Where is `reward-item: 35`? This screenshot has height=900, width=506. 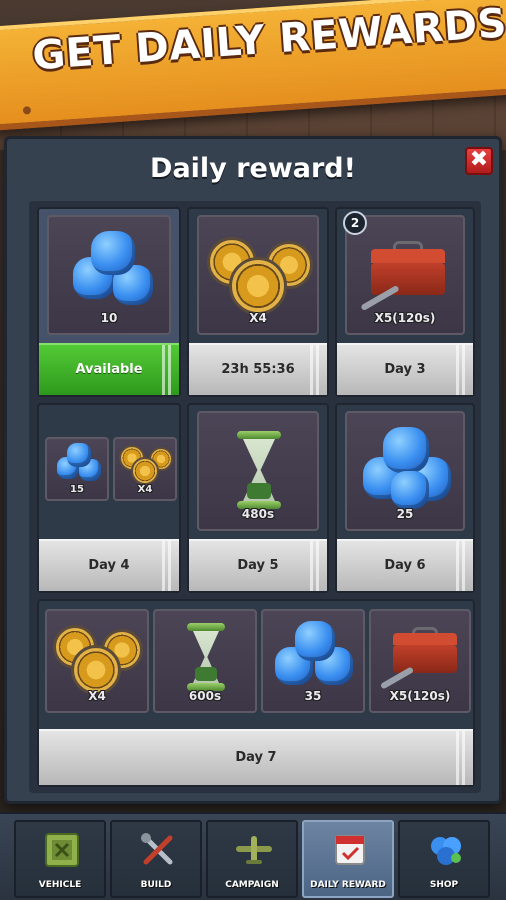 reward-item: 35 is located at coordinates (313, 661).